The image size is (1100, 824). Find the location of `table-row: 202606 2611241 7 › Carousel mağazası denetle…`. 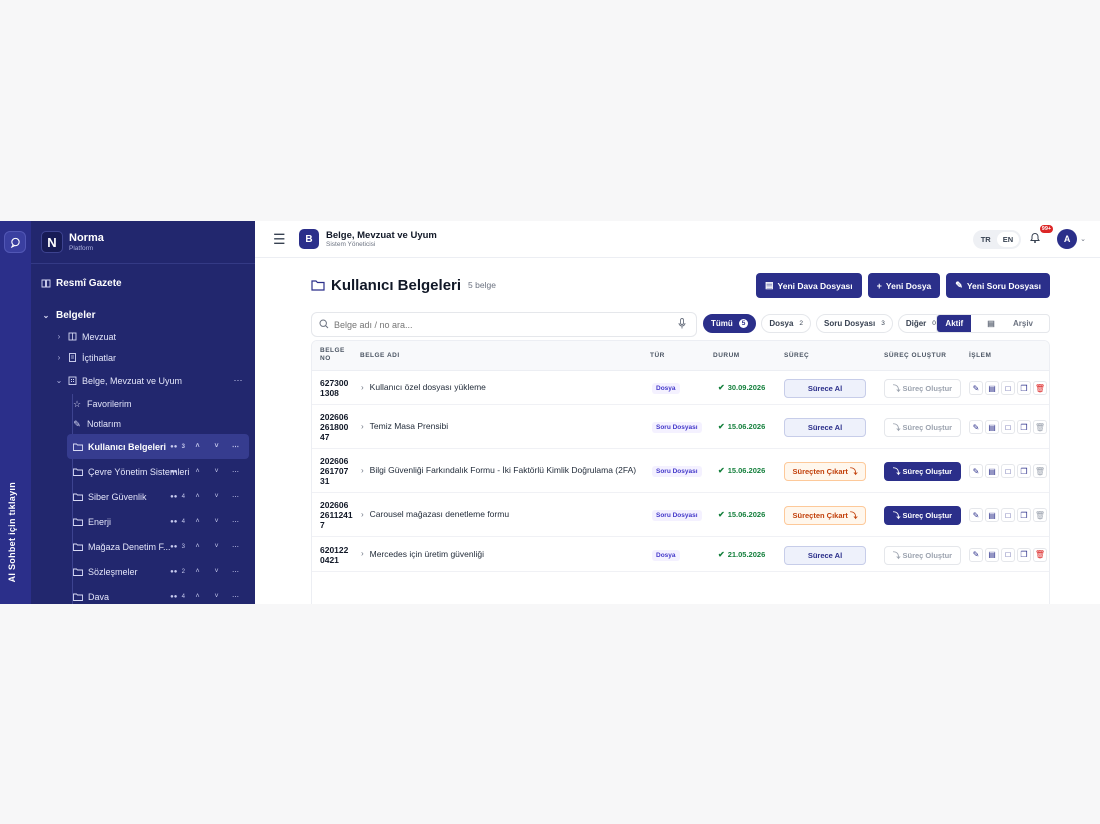

table-row: 202606 2611241 7 › Carousel mağazası denetle… is located at coordinates (680, 515).